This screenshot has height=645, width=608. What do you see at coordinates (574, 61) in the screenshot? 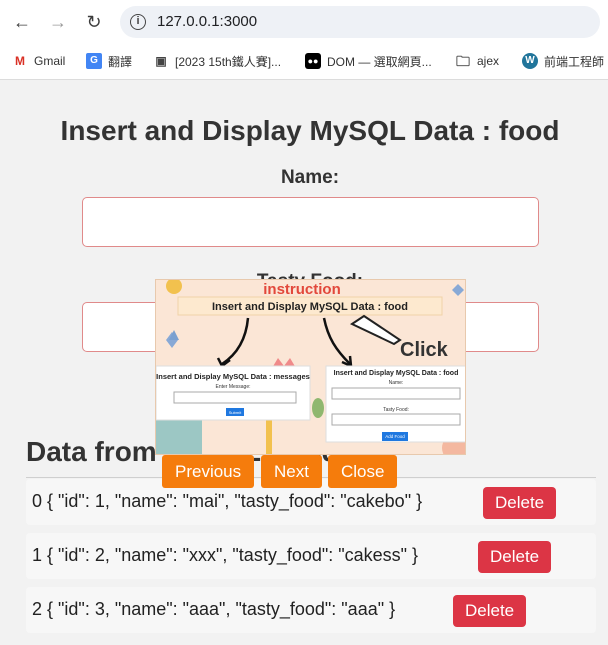
I see `bookmark-label: 前端工程師` at bounding box center [574, 61].